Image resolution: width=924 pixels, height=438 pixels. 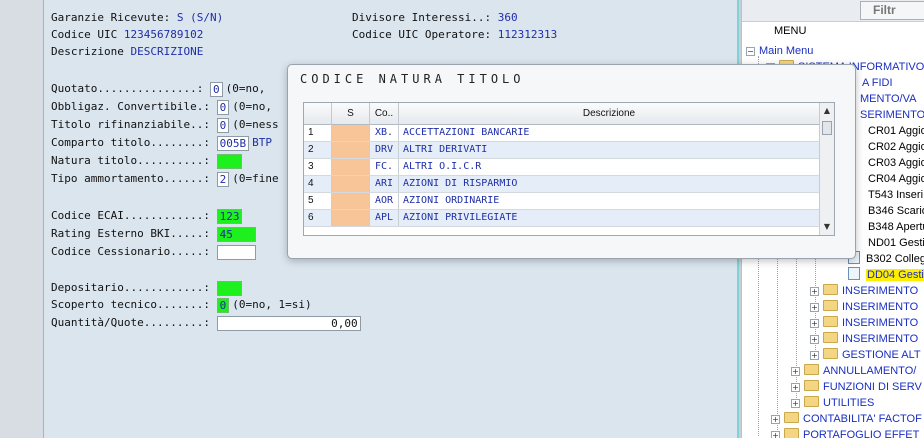 I want to click on tree-item-cr04: CR04 Aggio, so click(x=896, y=179).